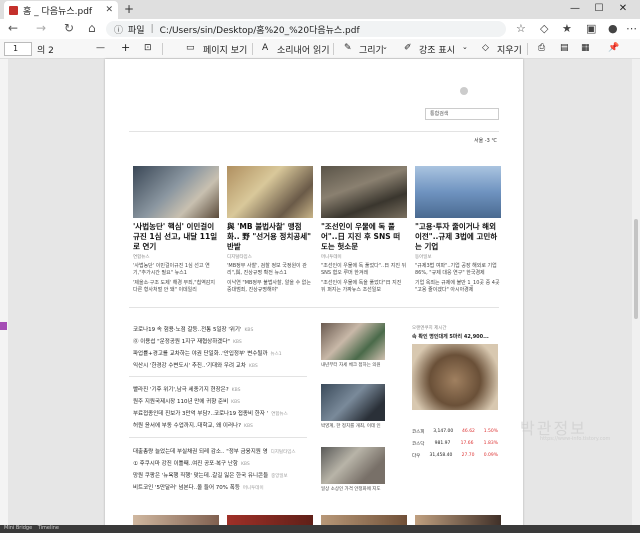 This screenshot has width=640, height=533. I want to click on news-link-text: 망원 쿠팡은 '뉴욕행 직행' 맞는데..갈길 잃은 한국 유니콘들, so click(200, 476).